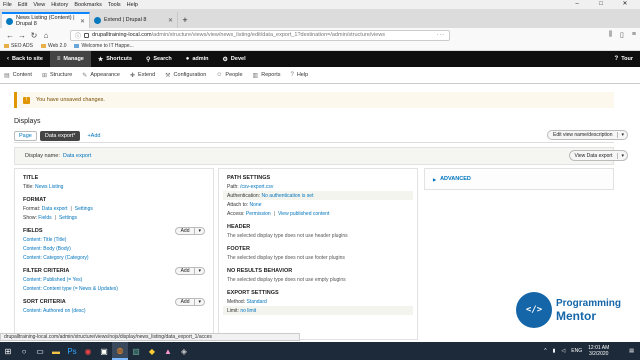 This screenshot has height=360, width=640. I want to click on bookmark-web-2: Web 2.0, so click(53, 46).